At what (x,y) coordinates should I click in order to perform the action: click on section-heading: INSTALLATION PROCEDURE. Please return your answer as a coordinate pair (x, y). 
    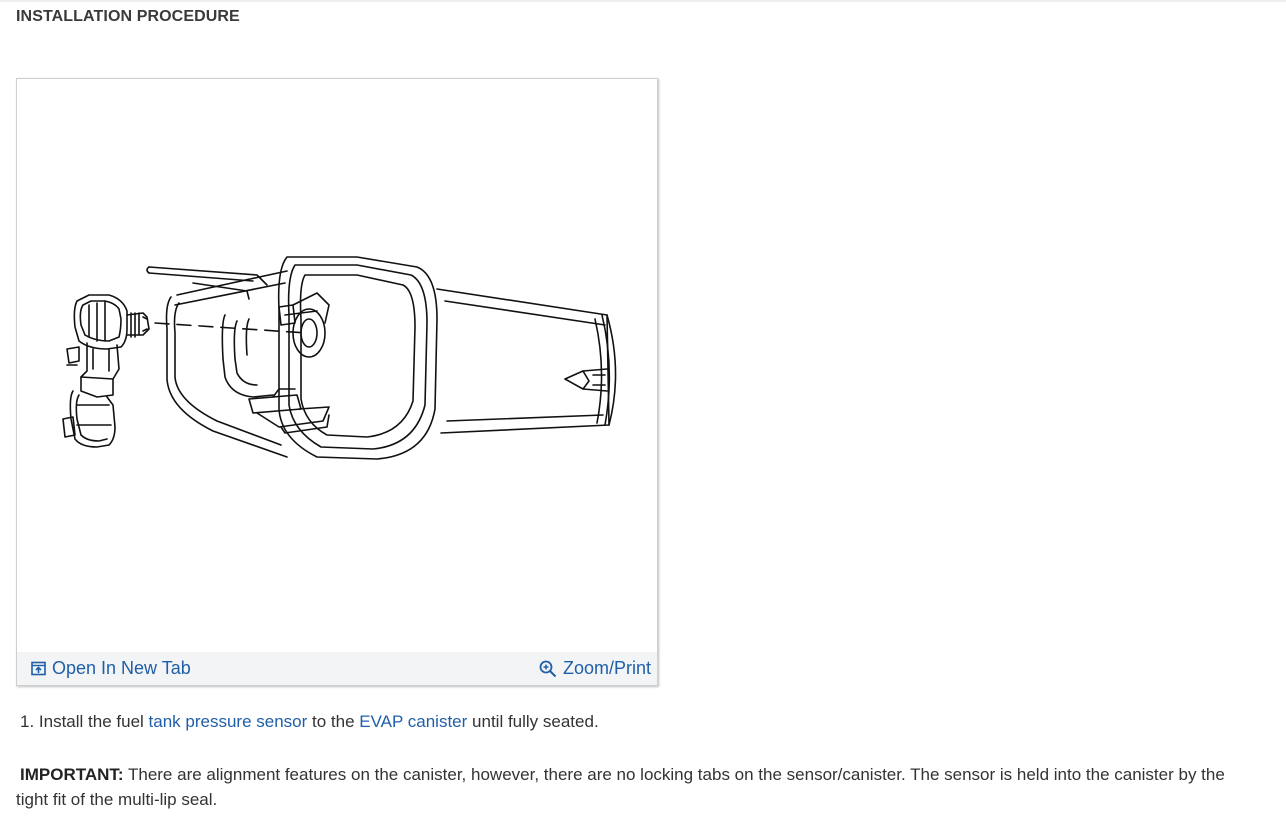
    Looking at the image, I should click on (128, 16).